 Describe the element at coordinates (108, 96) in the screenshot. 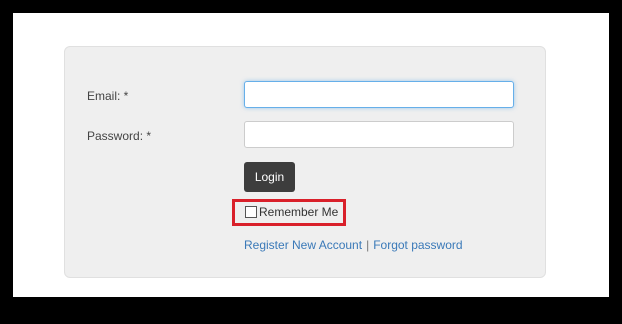

I see `email-label: Email: *` at that location.